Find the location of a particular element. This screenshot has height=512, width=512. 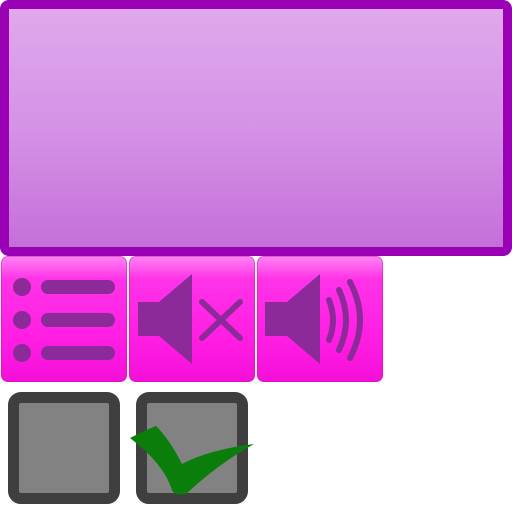

checkmark-icon is located at coordinates (192, 460).